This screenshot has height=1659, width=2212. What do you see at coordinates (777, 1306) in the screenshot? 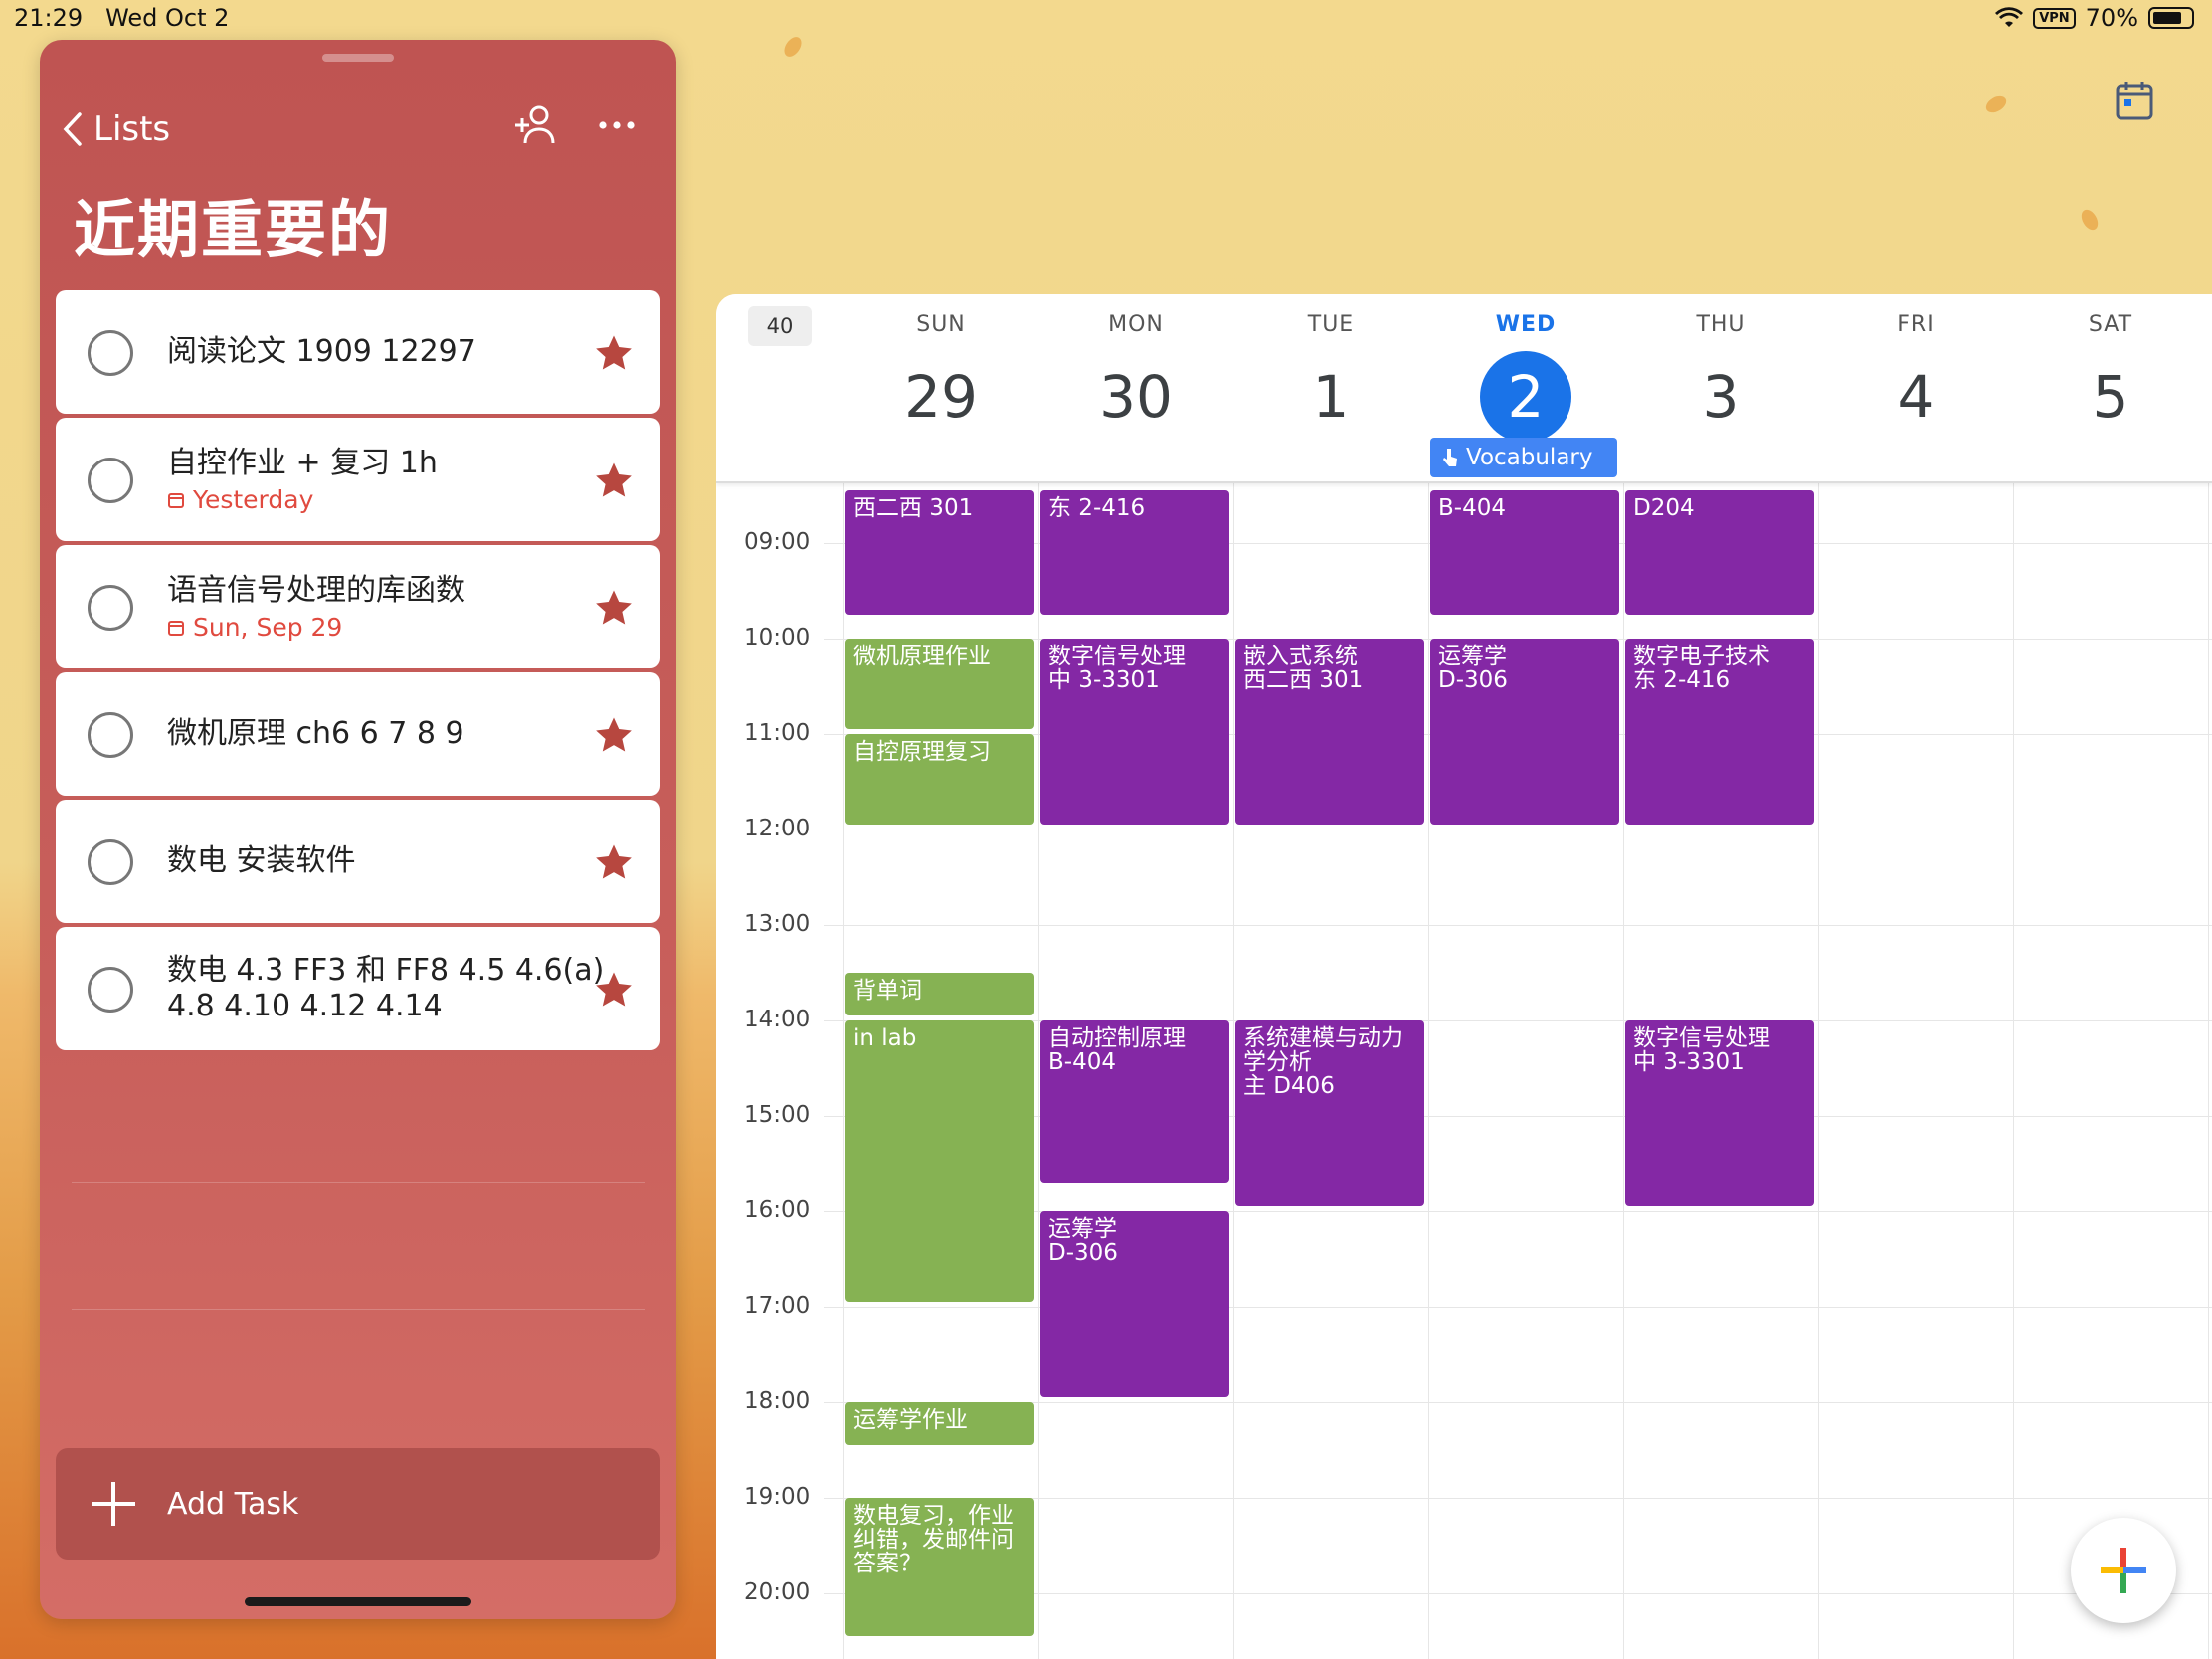
I see `hour-label: 17:00` at bounding box center [777, 1306].